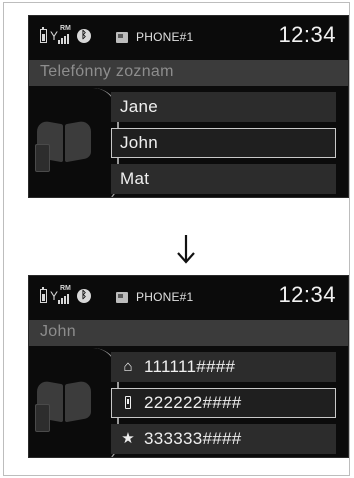 This screenshot has width=354, height=478. What do you see at coordinates (223, 107) in the screenshot?
I see `contact-row-jane: Jane` at bounding box center [223, 107].